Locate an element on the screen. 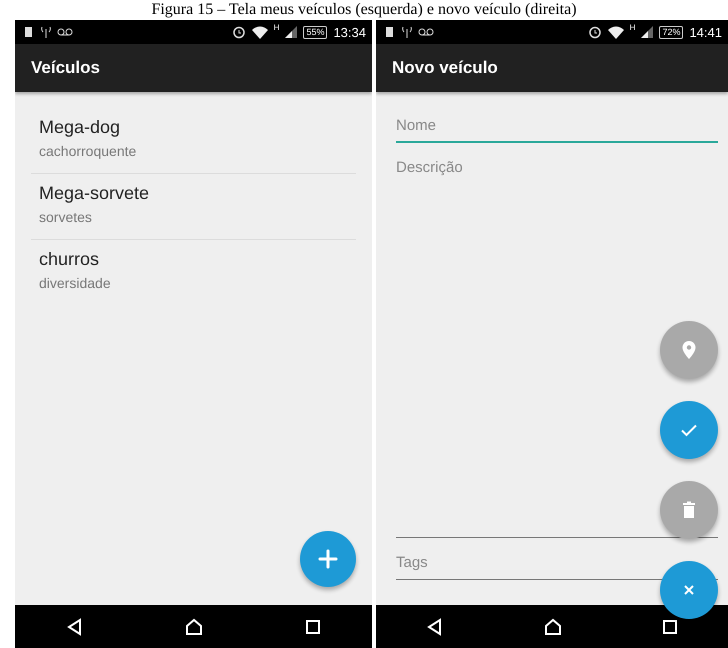 The height and width of the screenshot is (648, 728). vehicle-category: sorvetes is located at coordinates (65, 217).